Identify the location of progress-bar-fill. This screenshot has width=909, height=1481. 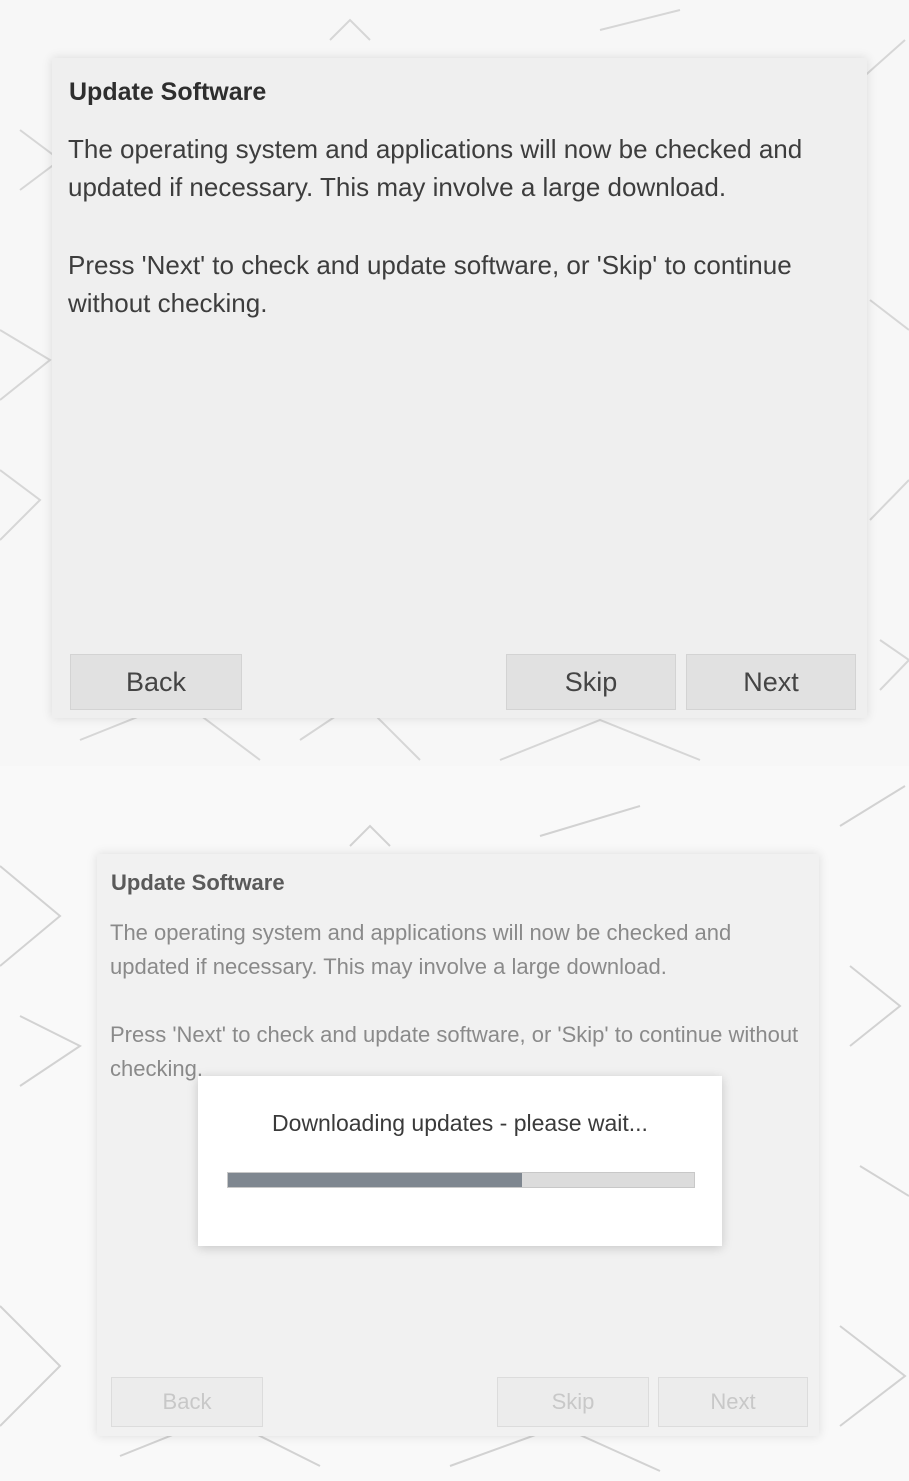
(375, 1180).